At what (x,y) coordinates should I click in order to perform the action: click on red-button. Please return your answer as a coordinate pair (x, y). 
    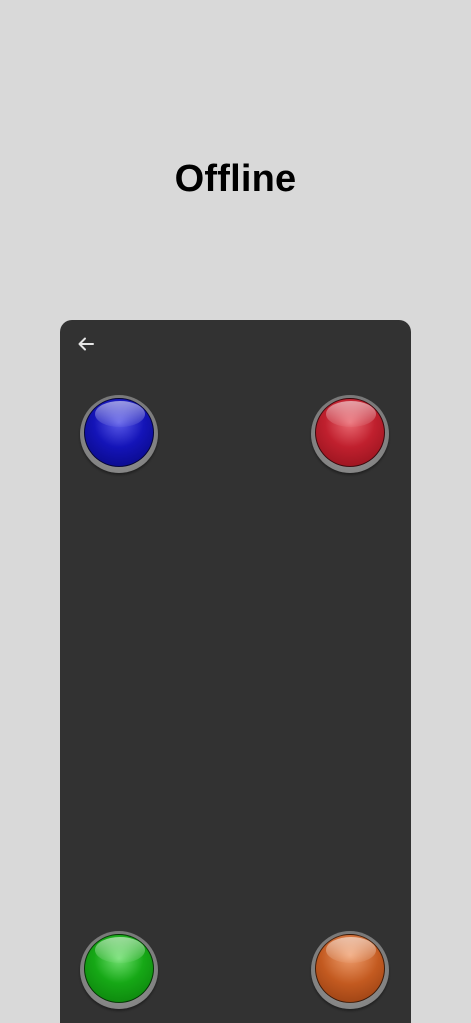
    Looking at the image, I should click on (350, 434).